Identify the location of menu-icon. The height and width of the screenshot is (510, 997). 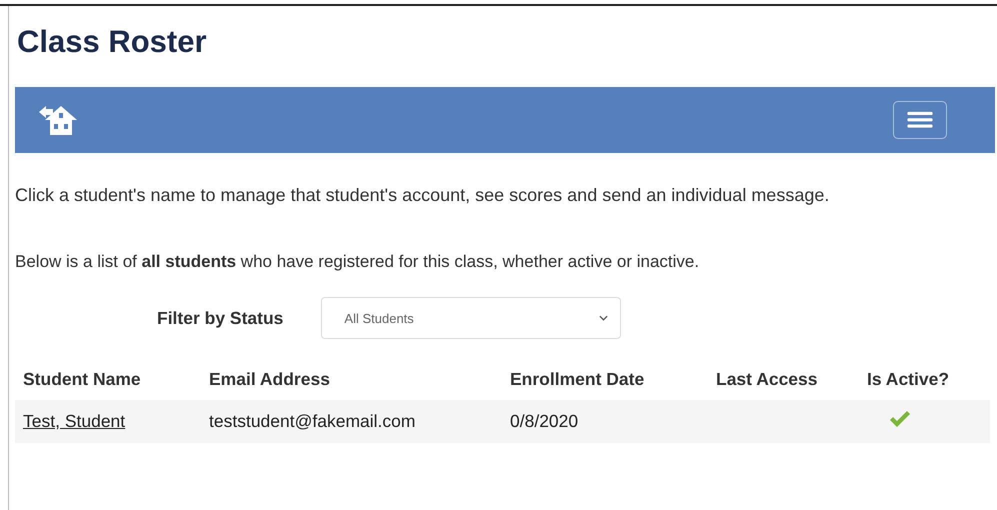
(920, 120).